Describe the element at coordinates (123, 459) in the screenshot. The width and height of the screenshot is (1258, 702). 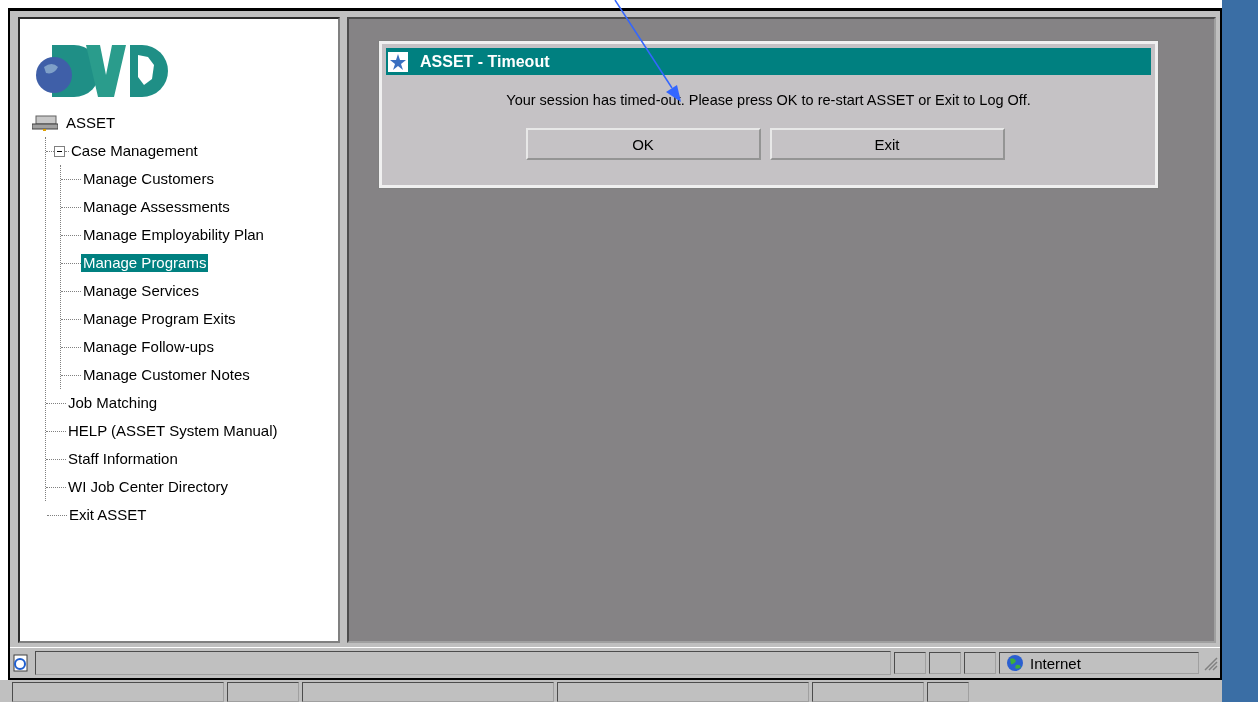
I see `tree-item: Staff Information` at that location.